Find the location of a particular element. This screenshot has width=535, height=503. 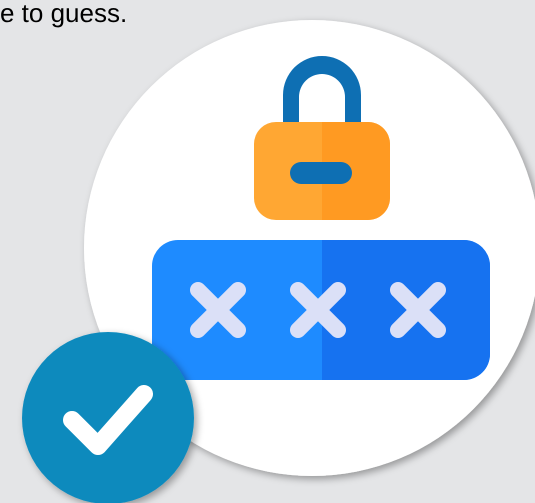

padlock-icon is located at coordinates (322, 138).